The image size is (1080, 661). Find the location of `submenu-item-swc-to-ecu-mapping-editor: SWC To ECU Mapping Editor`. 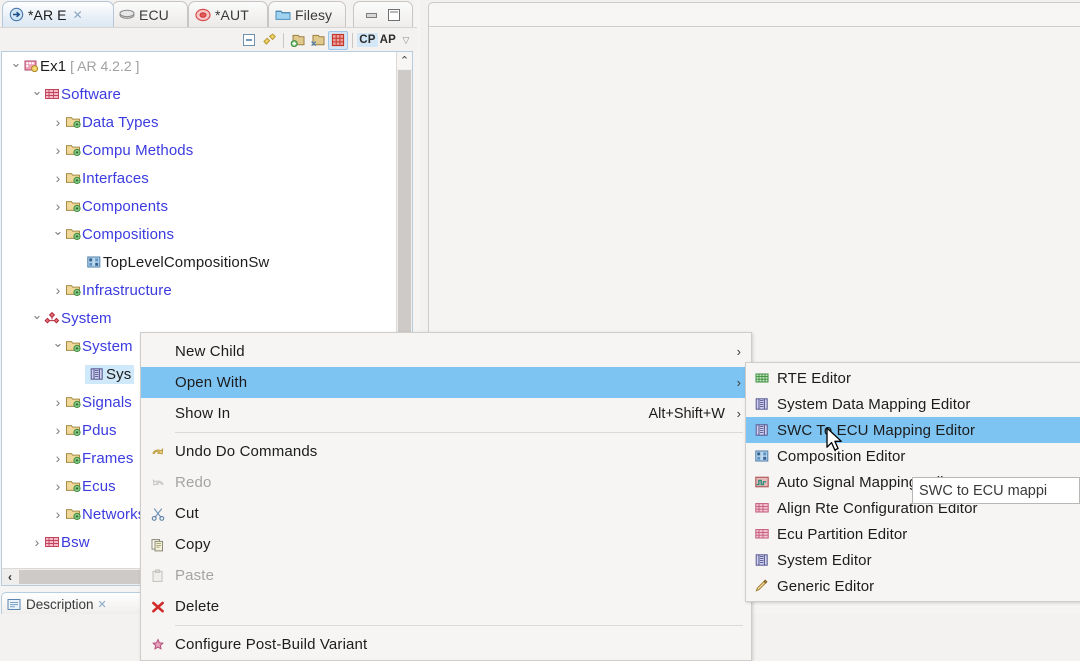

submenu-item-swc-to-ecu-mapping-editor: SWC To ECU Mapping Editor is located at coordinates (913, 430).